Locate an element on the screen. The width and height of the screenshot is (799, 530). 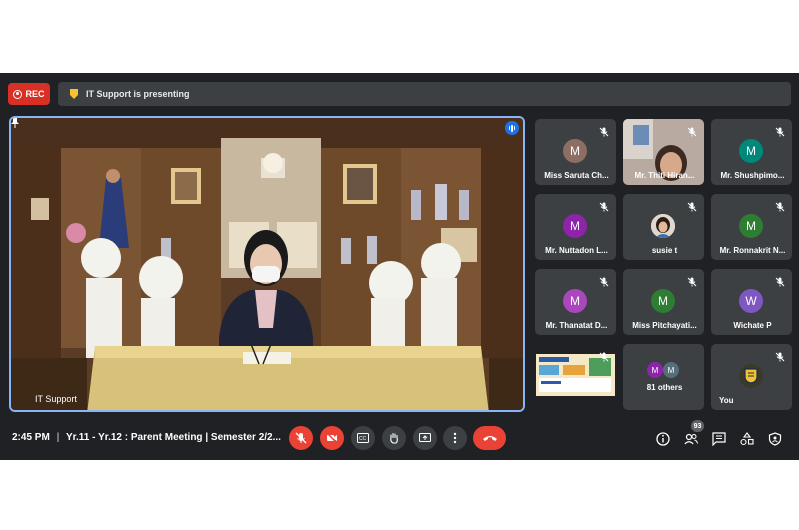
captions-icon: CC is located at coordinates (363, 438).